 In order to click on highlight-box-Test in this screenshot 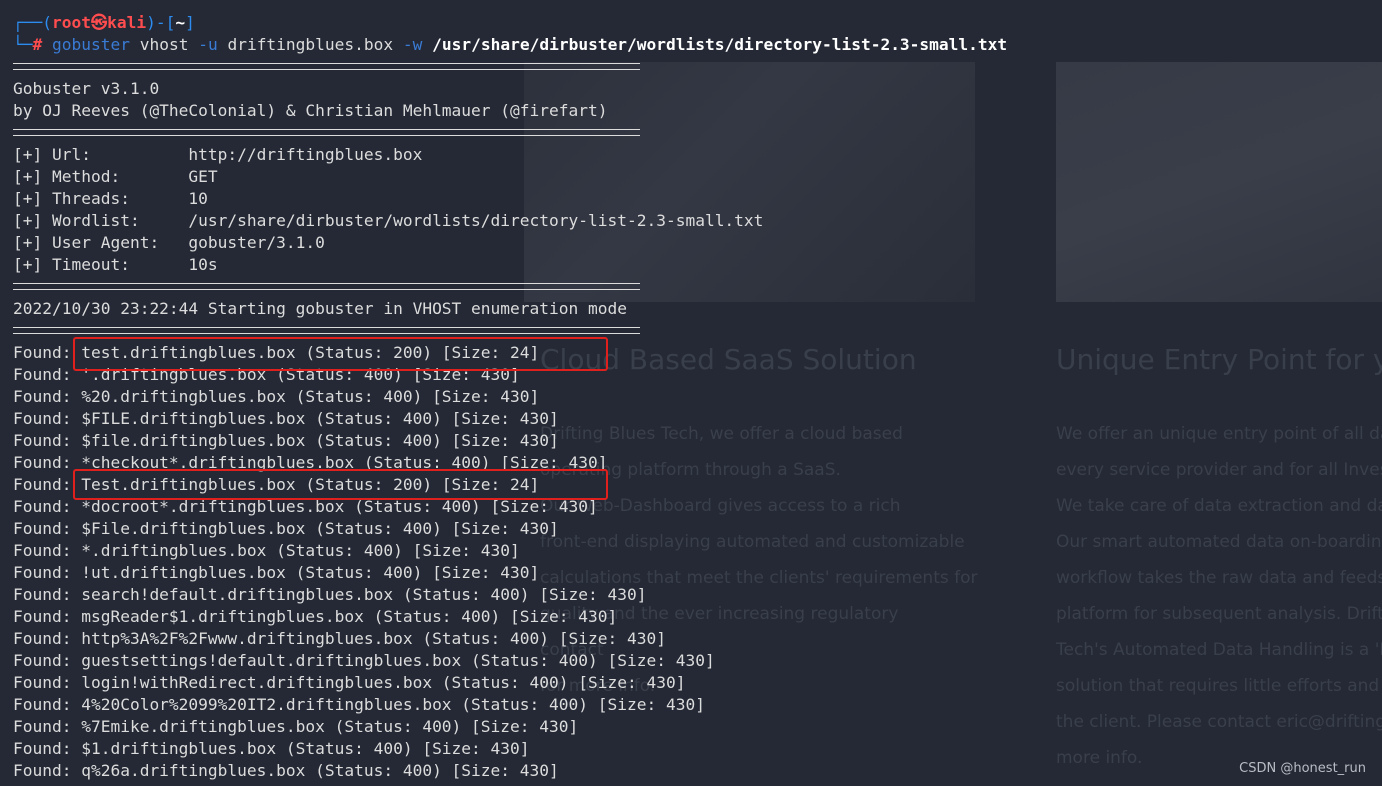, I will do `click(340, 484)`.